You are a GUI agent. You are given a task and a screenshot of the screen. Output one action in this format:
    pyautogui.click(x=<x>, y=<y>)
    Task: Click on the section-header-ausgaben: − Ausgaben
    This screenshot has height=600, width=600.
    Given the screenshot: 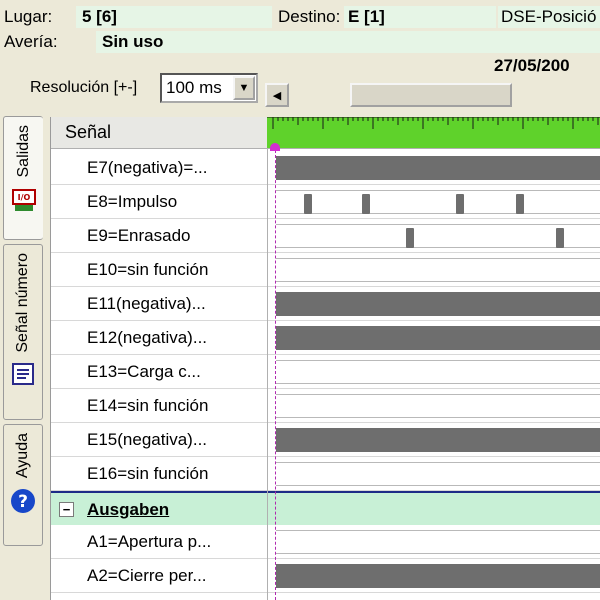 What is the action you would take?
    pyautogui.click(x=325, y=508)
    